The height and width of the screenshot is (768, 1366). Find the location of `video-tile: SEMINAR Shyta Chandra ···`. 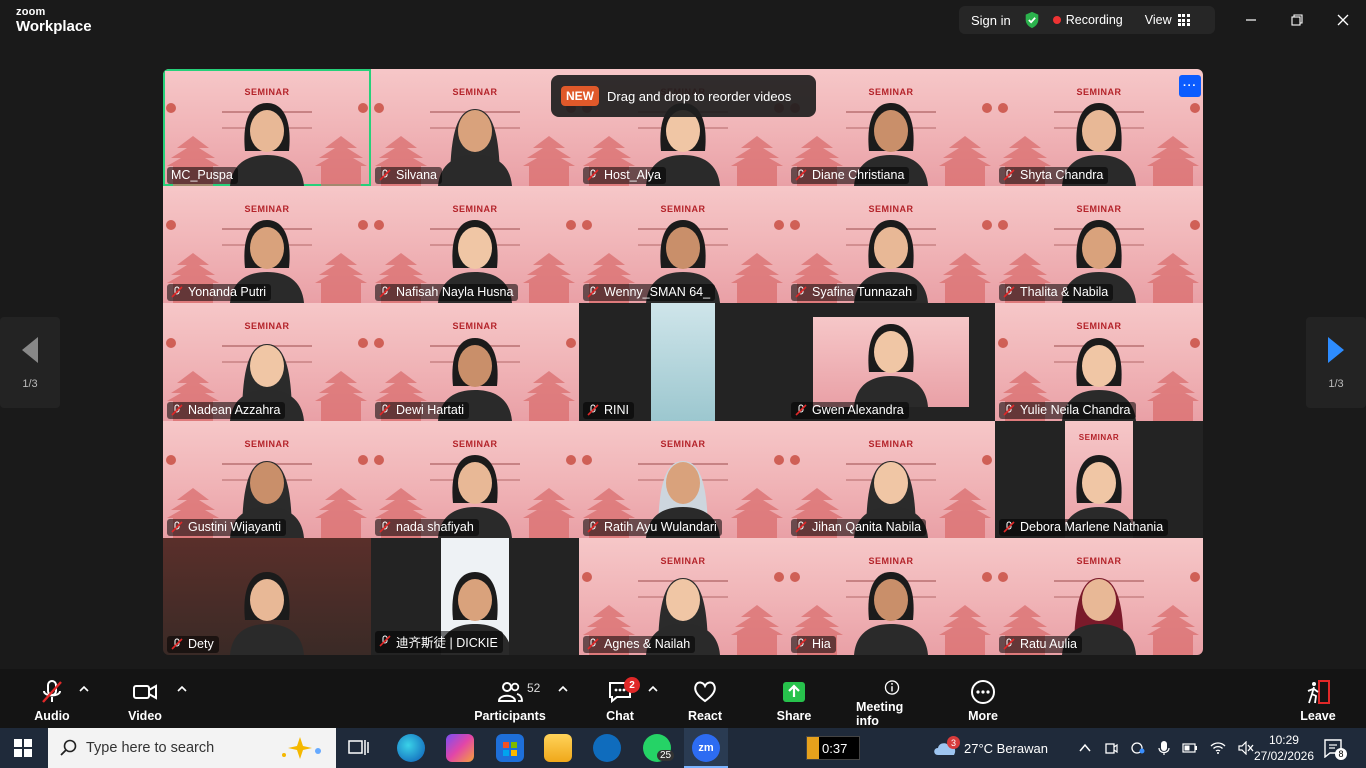

video-tile: SEMINAR Shyta Chandra ··· is located at coordinates (1099, 128).